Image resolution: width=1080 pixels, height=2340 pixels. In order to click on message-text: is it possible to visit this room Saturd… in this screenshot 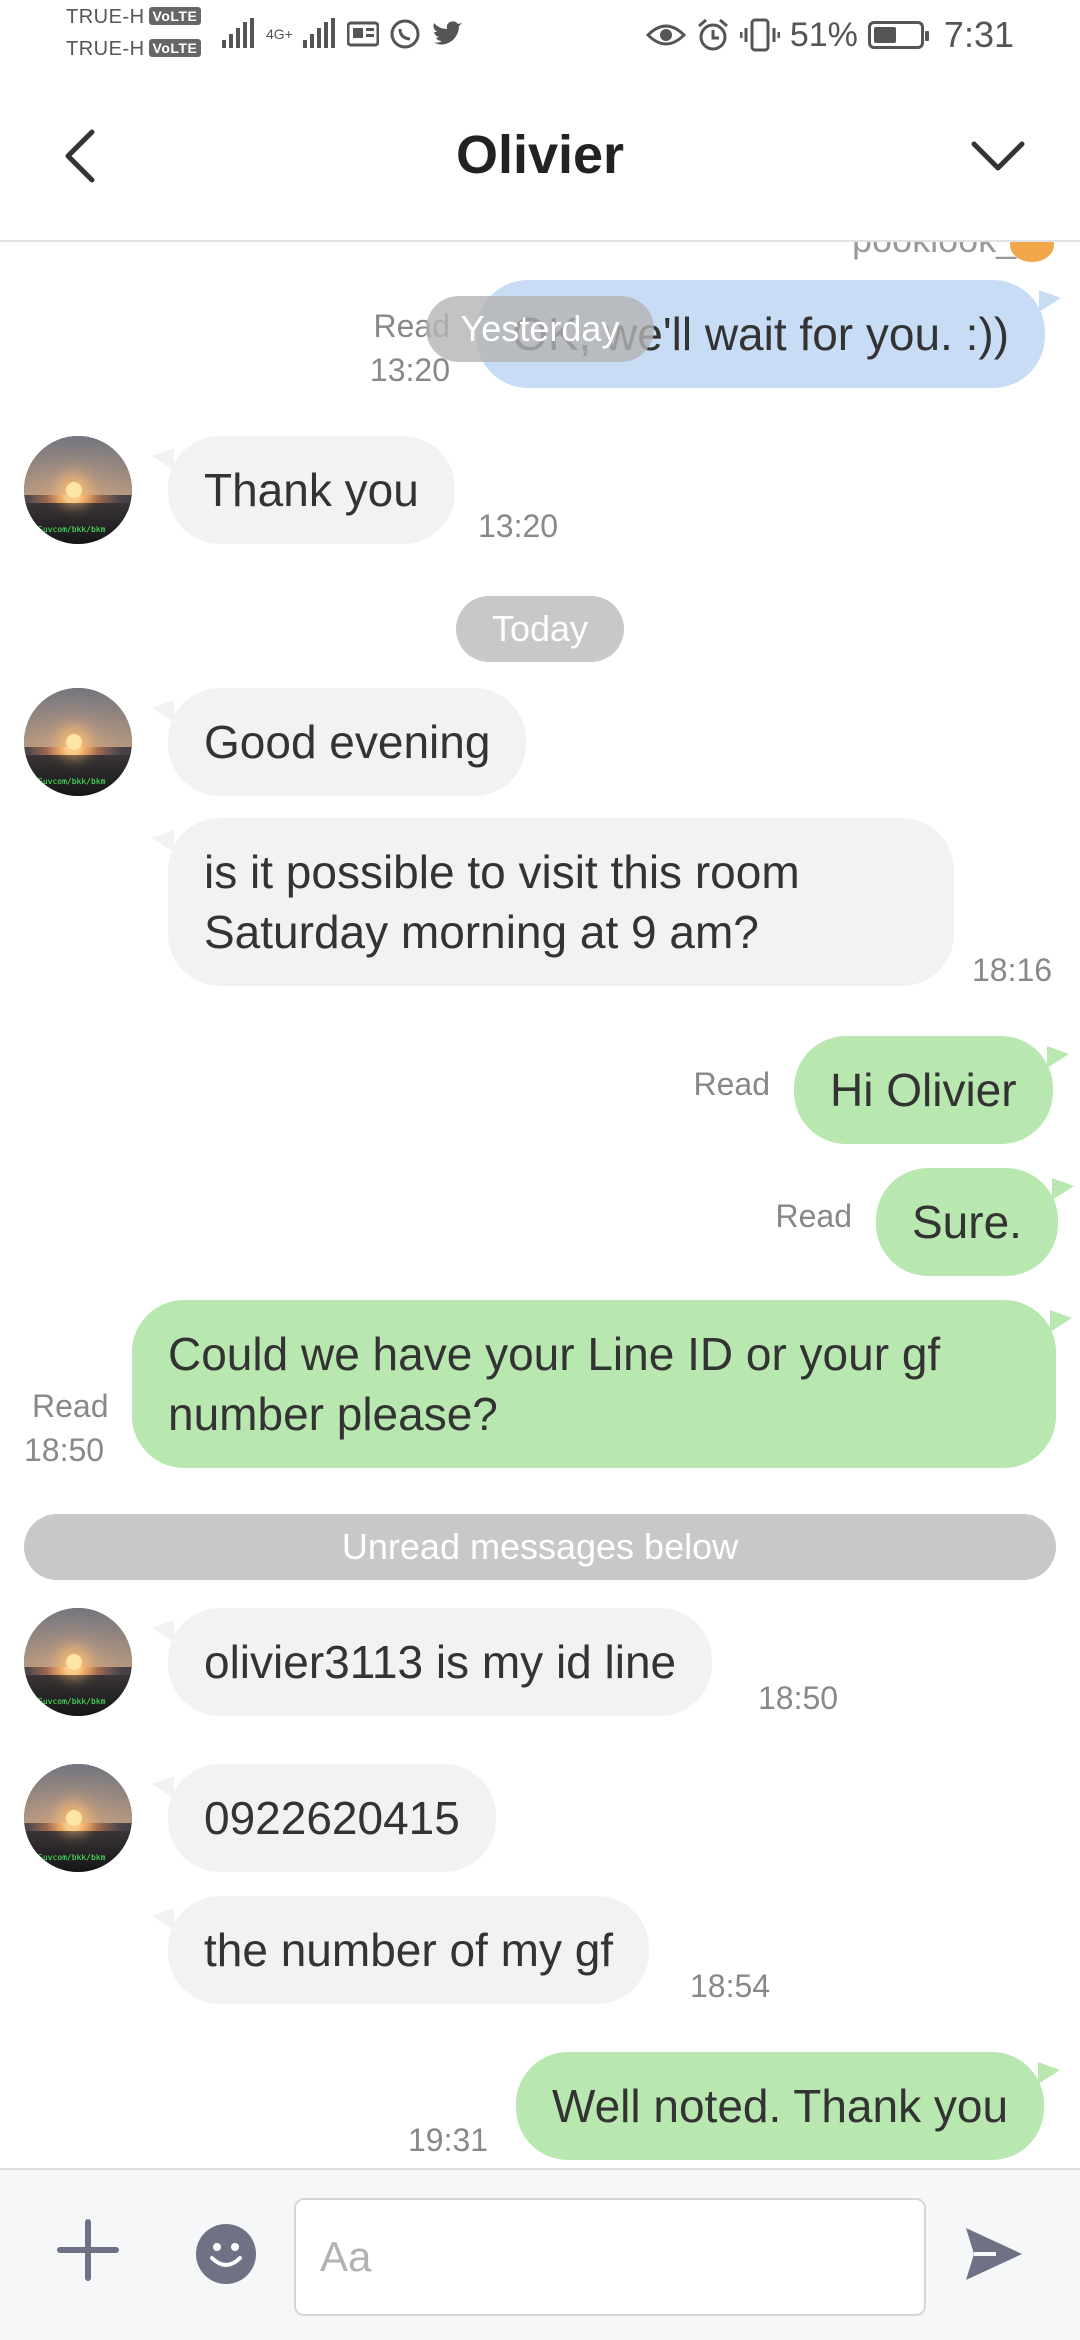, I will do `click(502, 902)`.